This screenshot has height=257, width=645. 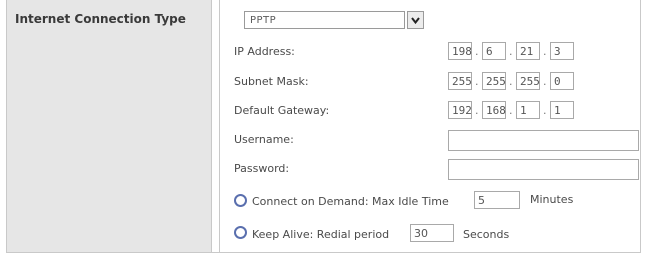 What do you see at coordinates (497, 200) in the screenshot?
I see `max-idle-time-input: 5` at bounding box center [497, 200].